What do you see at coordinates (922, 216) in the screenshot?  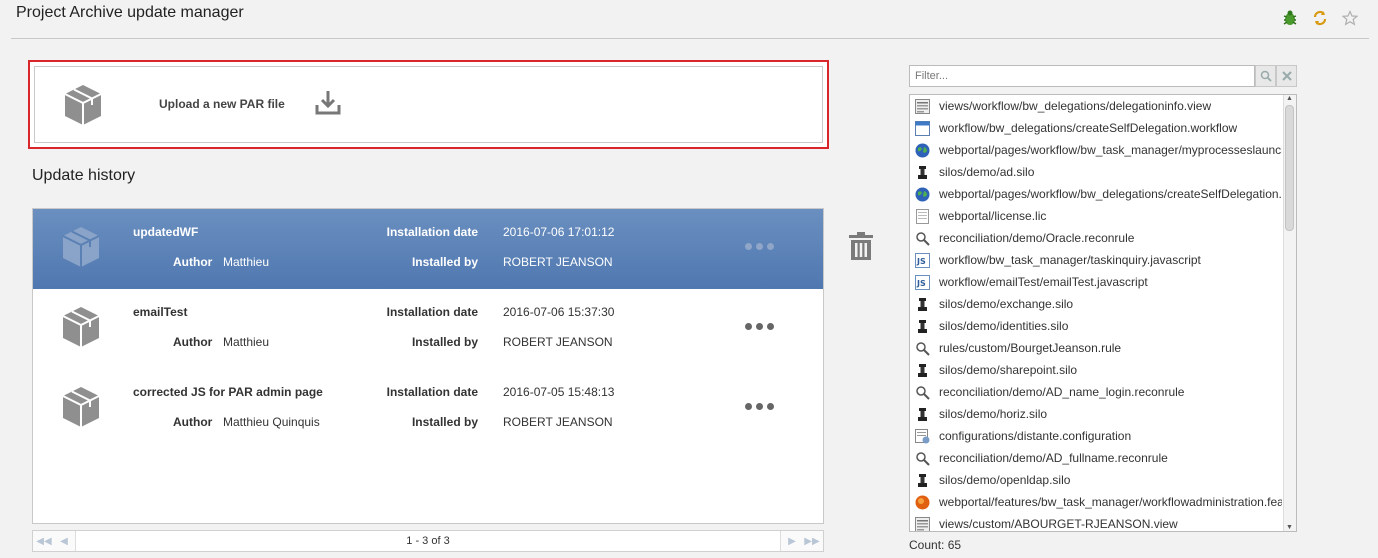 I see `license-icon` at bounding box center [922, 216].